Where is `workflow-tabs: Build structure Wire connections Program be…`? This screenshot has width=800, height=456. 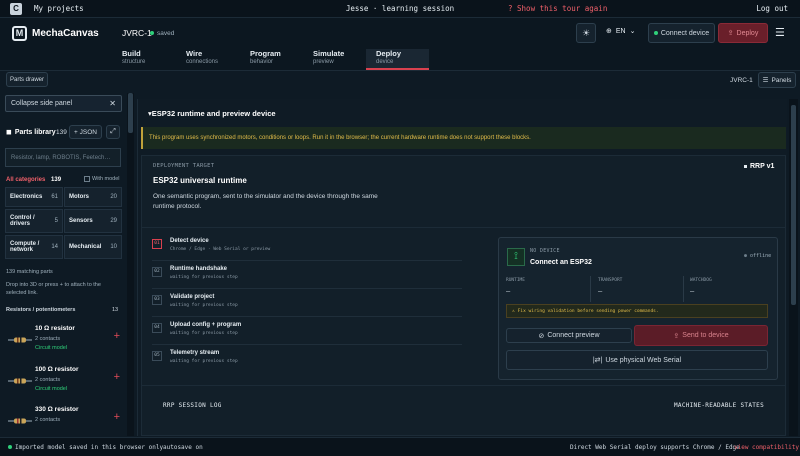 workflow-tabs: Build structure Wire connections Program be… is located at coordinates (400, 59).